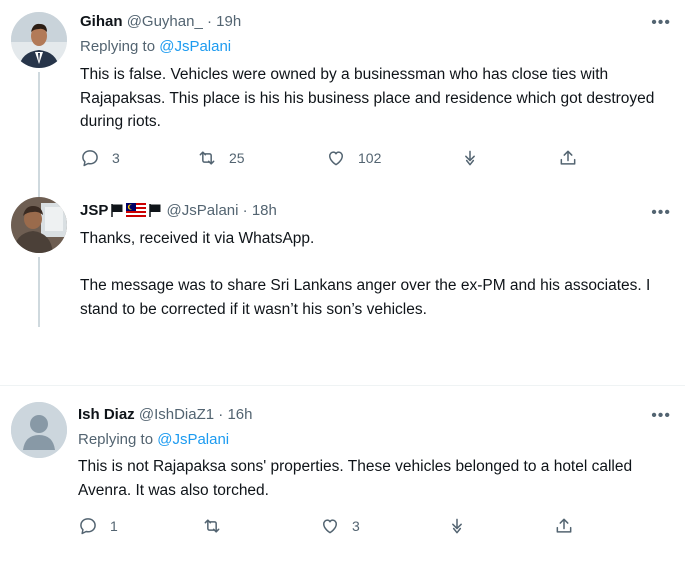 The height and width of the screenshot is (566, 685). I want to click on tweet-header: JSP @JsPalani · 18h, so click(178, 211).